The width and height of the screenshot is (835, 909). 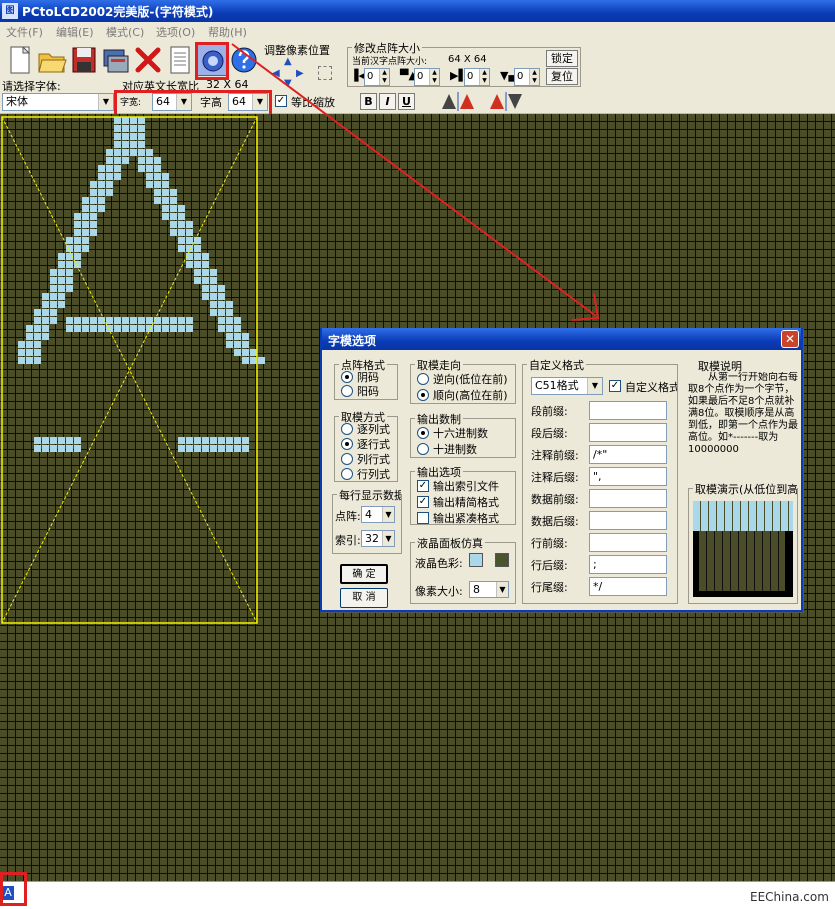 What do you see at coordinates (378, 538) in the screenshot?
I see `index-per-row-select: 32 ▼` at bounding box center [378, 538].